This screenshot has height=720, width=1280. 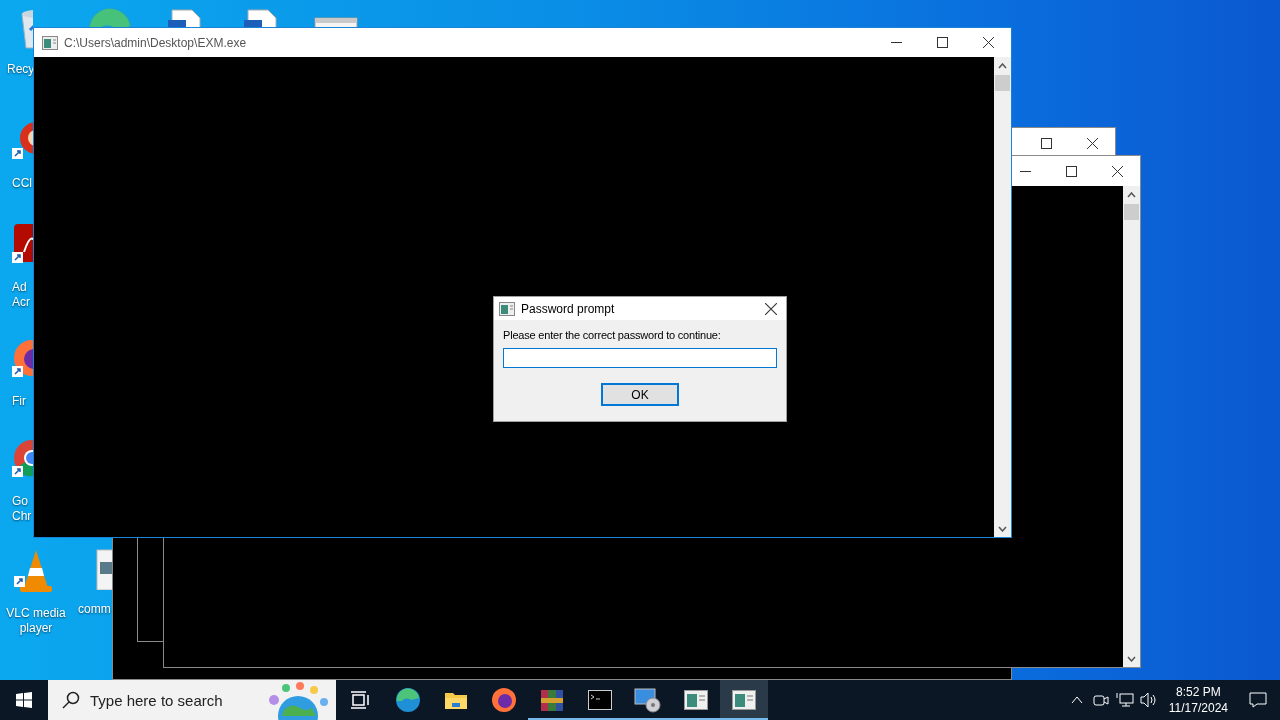 What do you see at coordinates (1198, 708) in the screenshot?
I see `clock-date: 11/17/2024` at bounding box center [1198, 708].